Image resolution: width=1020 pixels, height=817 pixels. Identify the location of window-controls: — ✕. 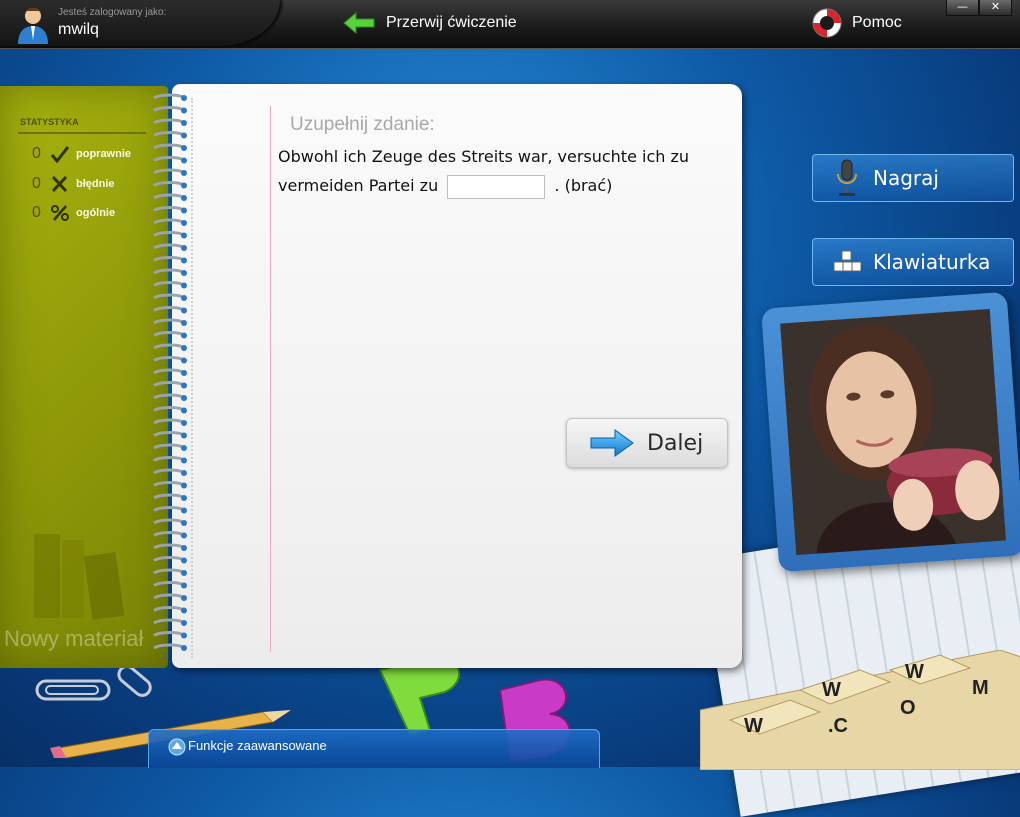
(979, 8).